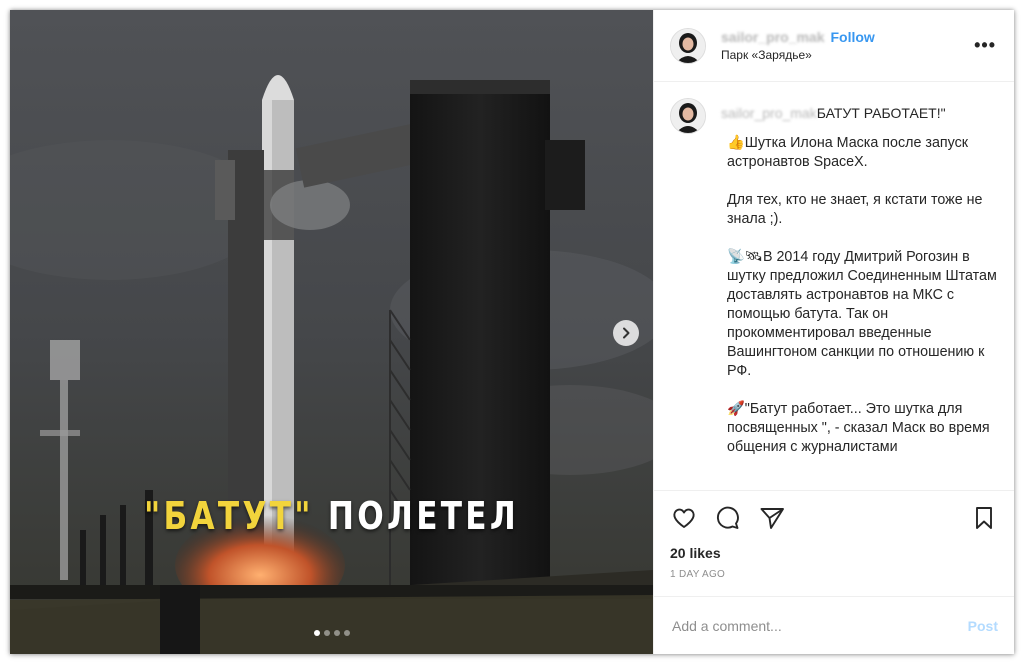  Describe the element at coordinates (983, 626) in the screenshot. I see `post-comment-button: Post` at that location.